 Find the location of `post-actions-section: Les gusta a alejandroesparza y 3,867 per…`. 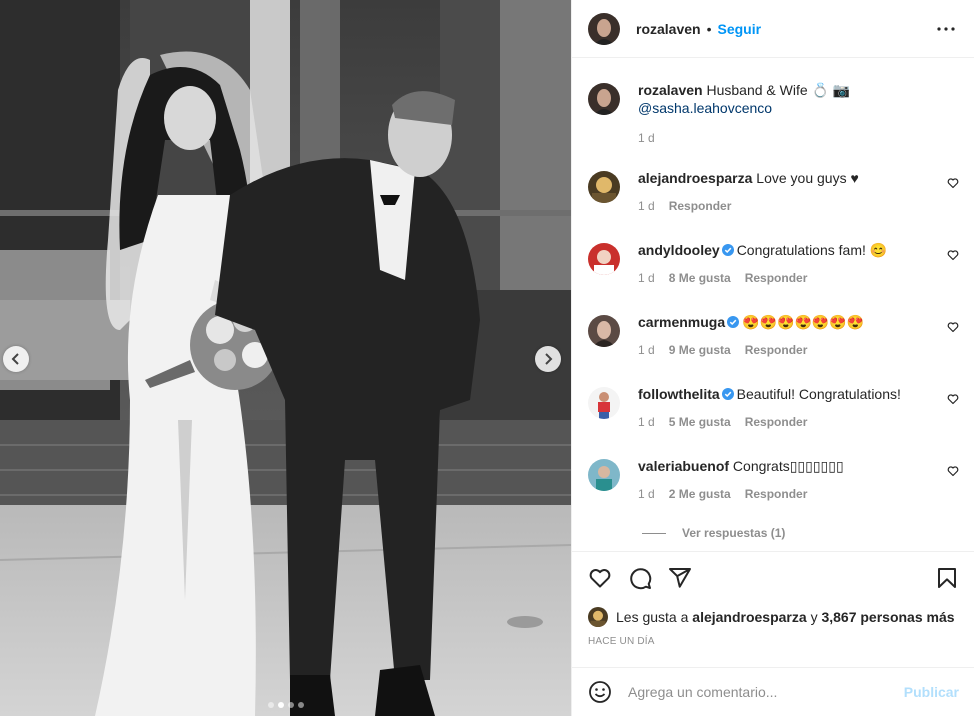

post-actions-section: Les gusta a alejandroesparza y 3,867 per… is located at coordinates (773, 599).